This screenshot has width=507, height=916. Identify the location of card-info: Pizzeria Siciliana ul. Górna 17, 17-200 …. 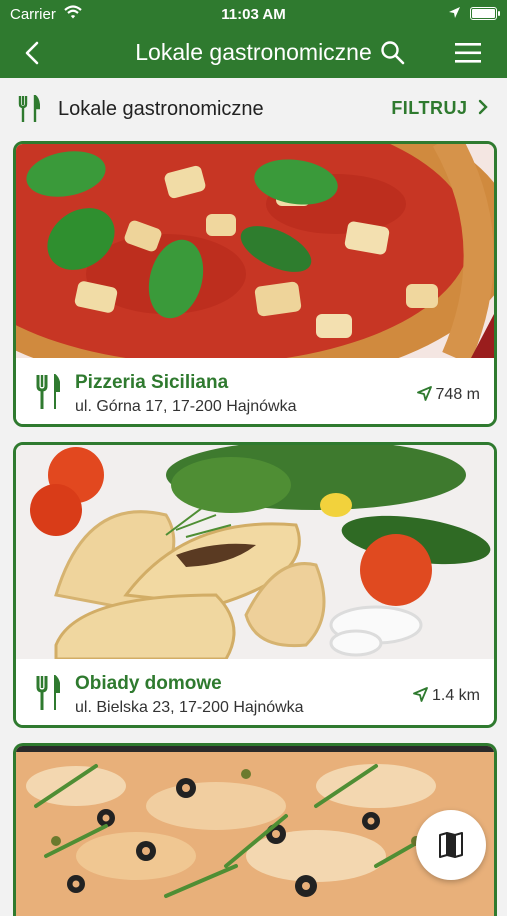
(255, 391).